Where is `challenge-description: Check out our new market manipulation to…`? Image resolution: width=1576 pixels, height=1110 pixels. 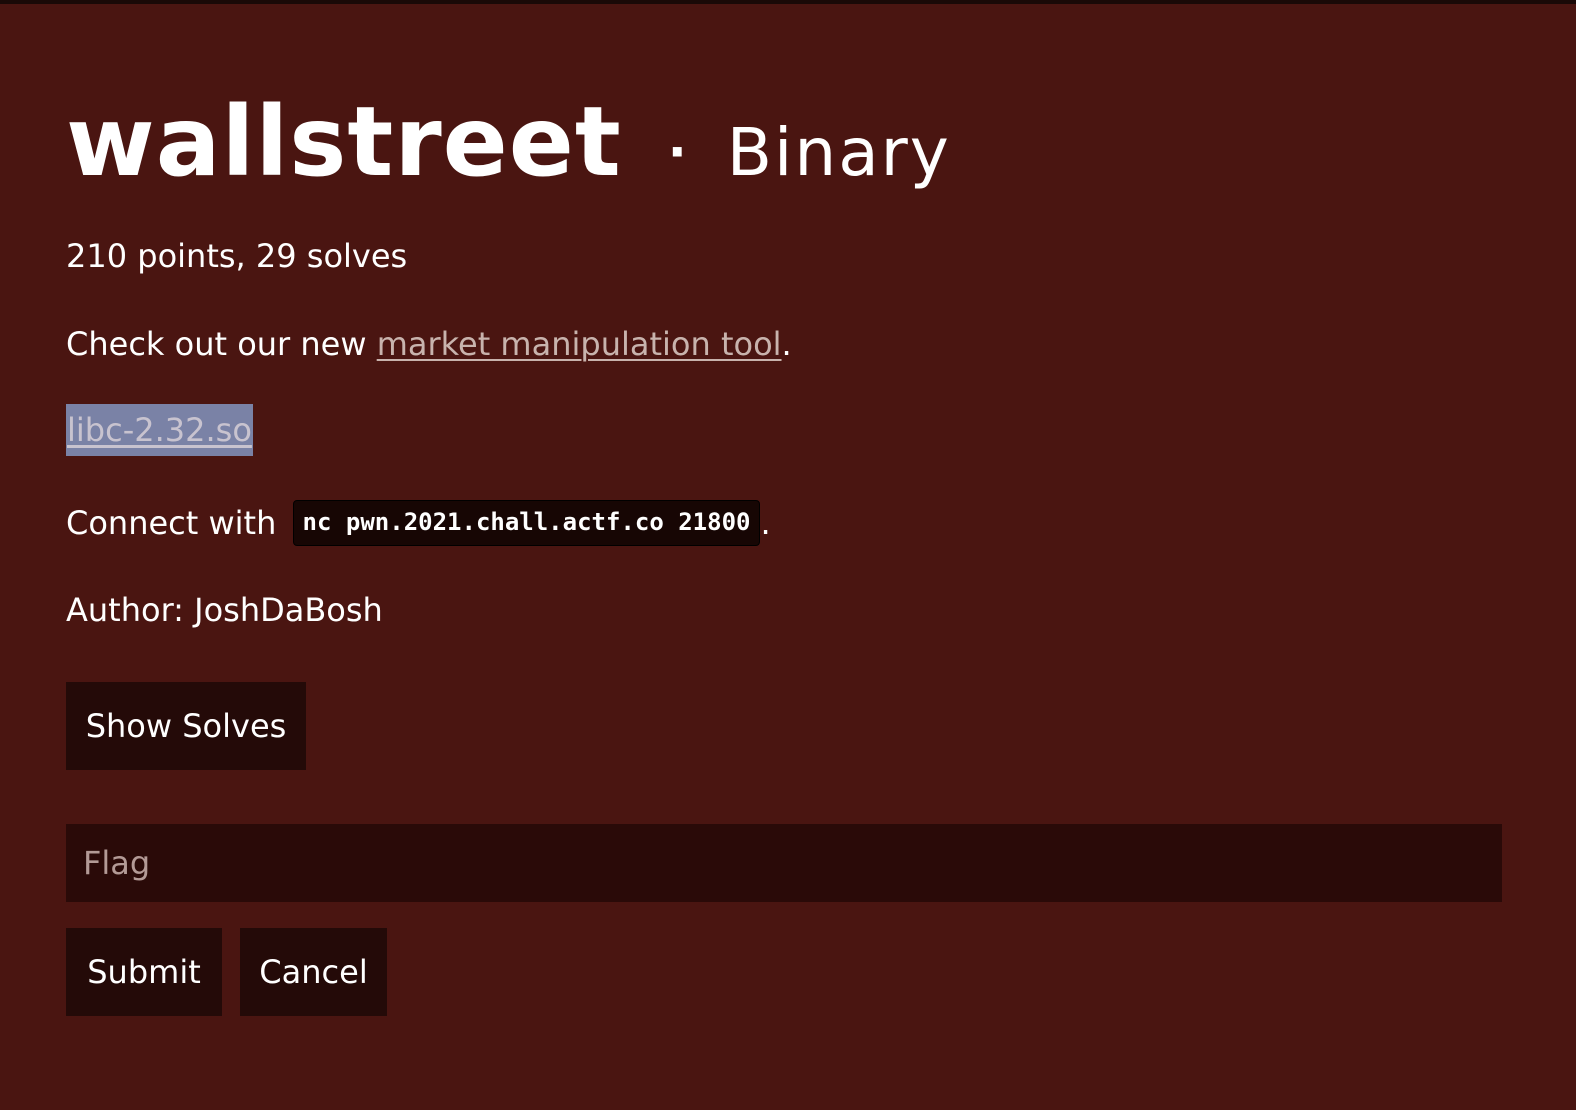 challenge-description: Check out our new market manipulation to… is located at coordinates (429, 344).